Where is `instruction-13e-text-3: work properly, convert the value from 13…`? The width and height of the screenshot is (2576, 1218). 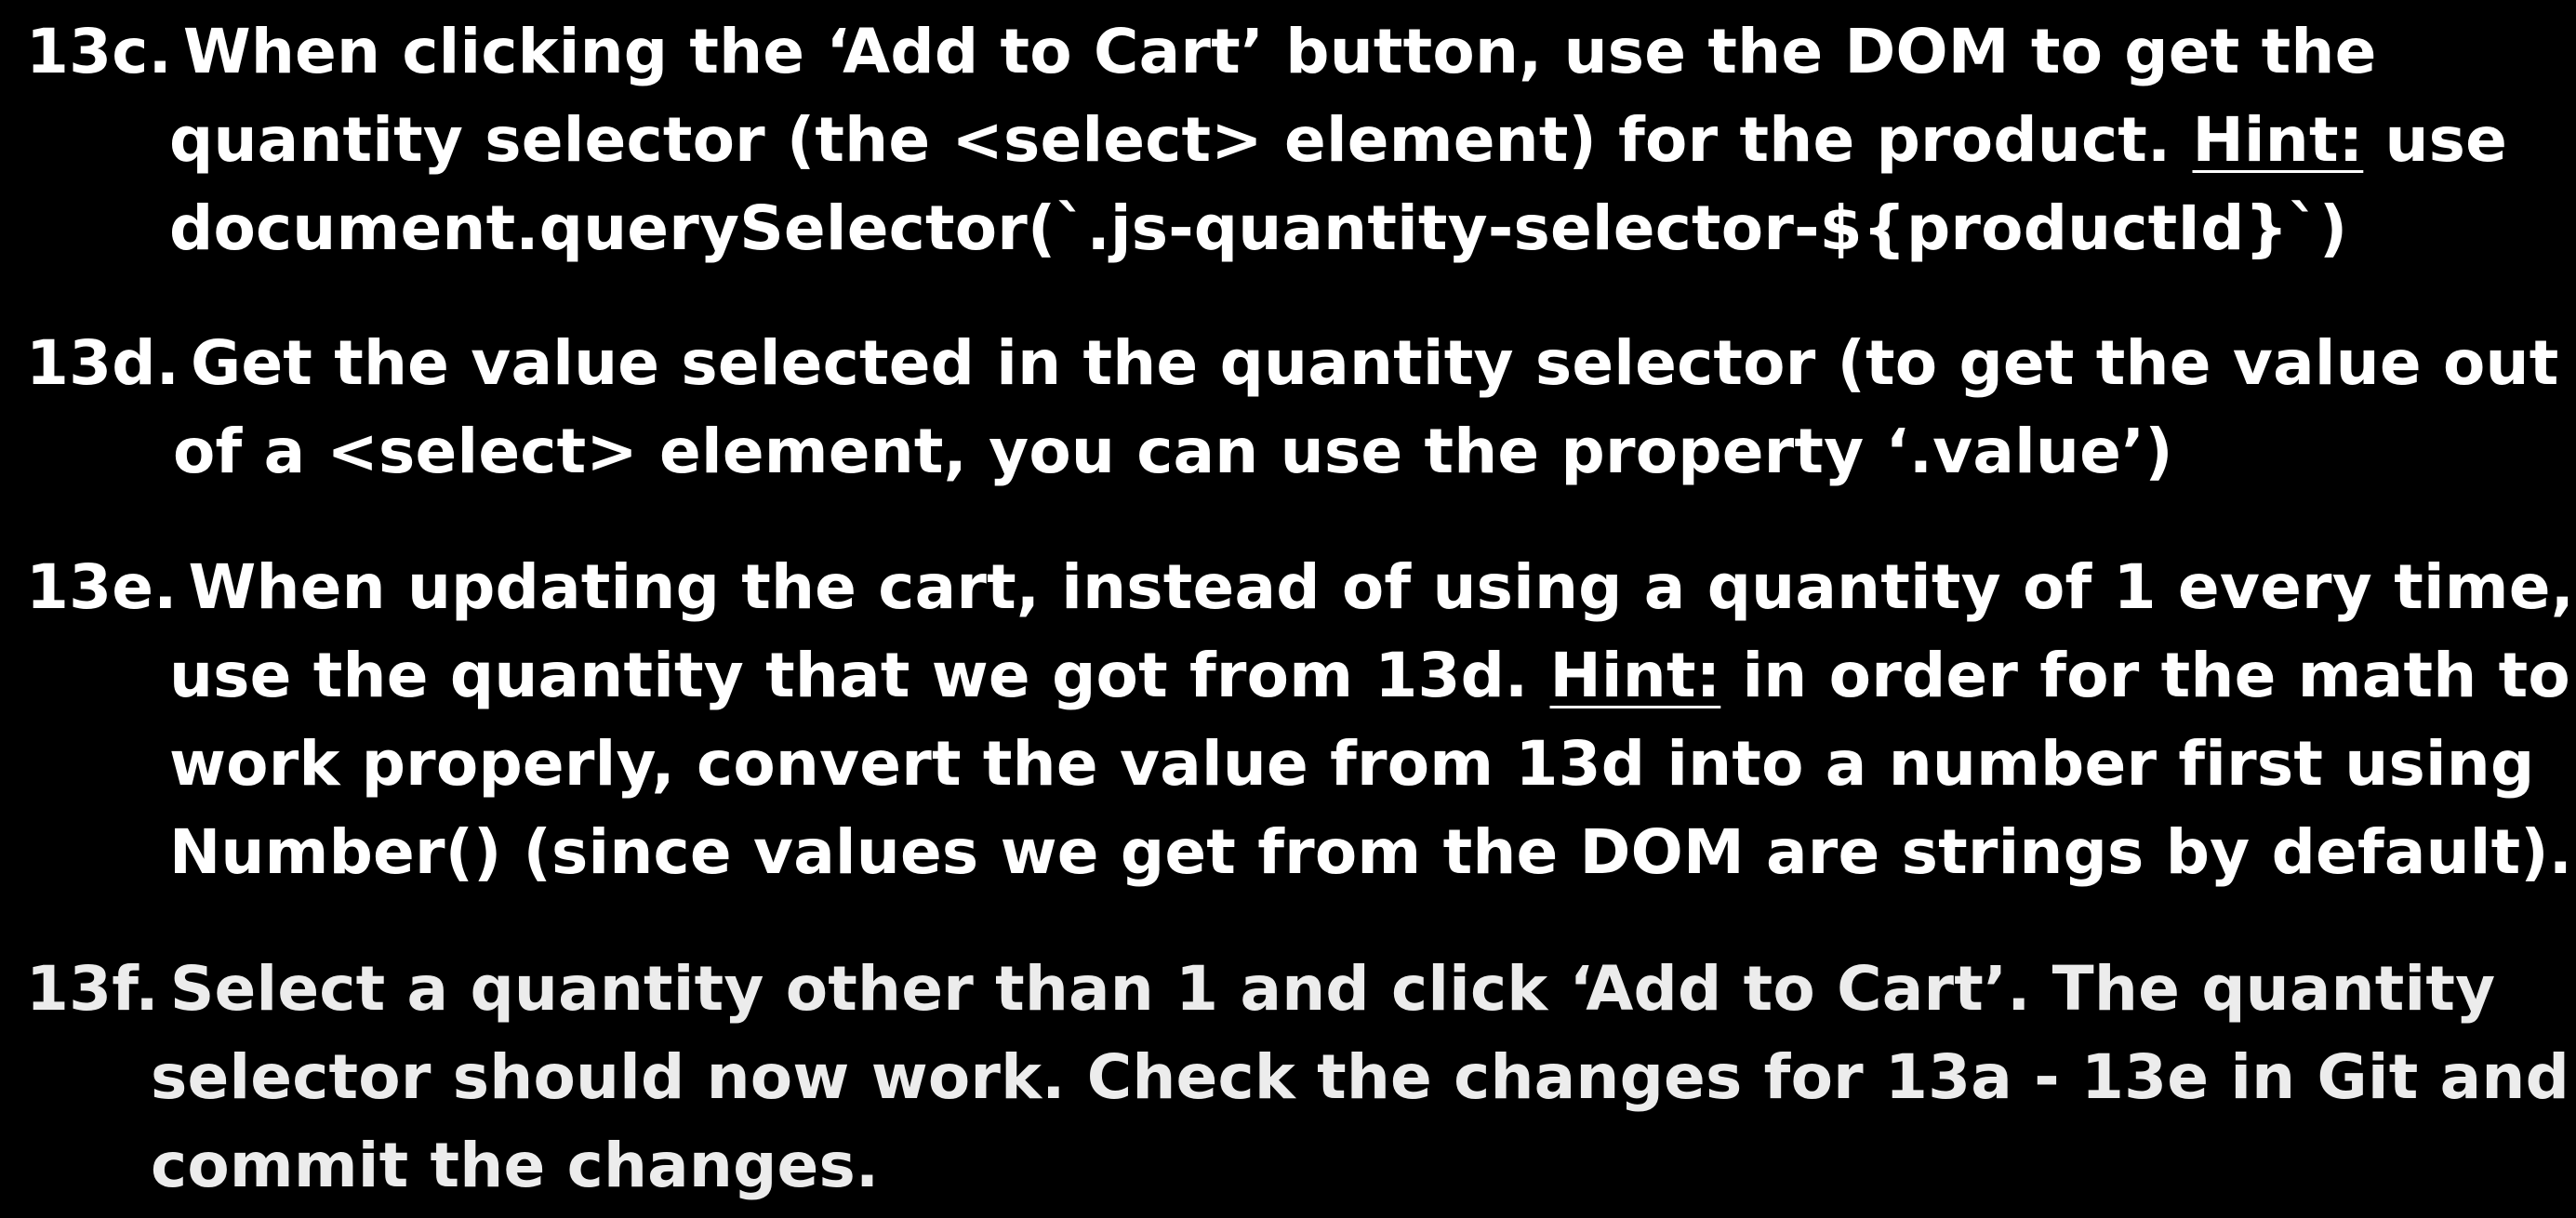 instruction-13e-text-3: work properly, convert the value from 13… is located at coordinates (1352, 764).